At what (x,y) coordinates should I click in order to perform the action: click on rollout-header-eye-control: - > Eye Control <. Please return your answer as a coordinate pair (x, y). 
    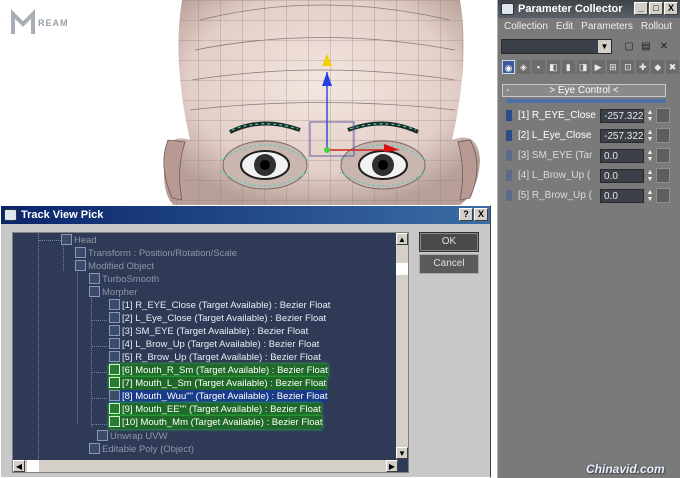
    Looking at the image, I should click on (584, 90).